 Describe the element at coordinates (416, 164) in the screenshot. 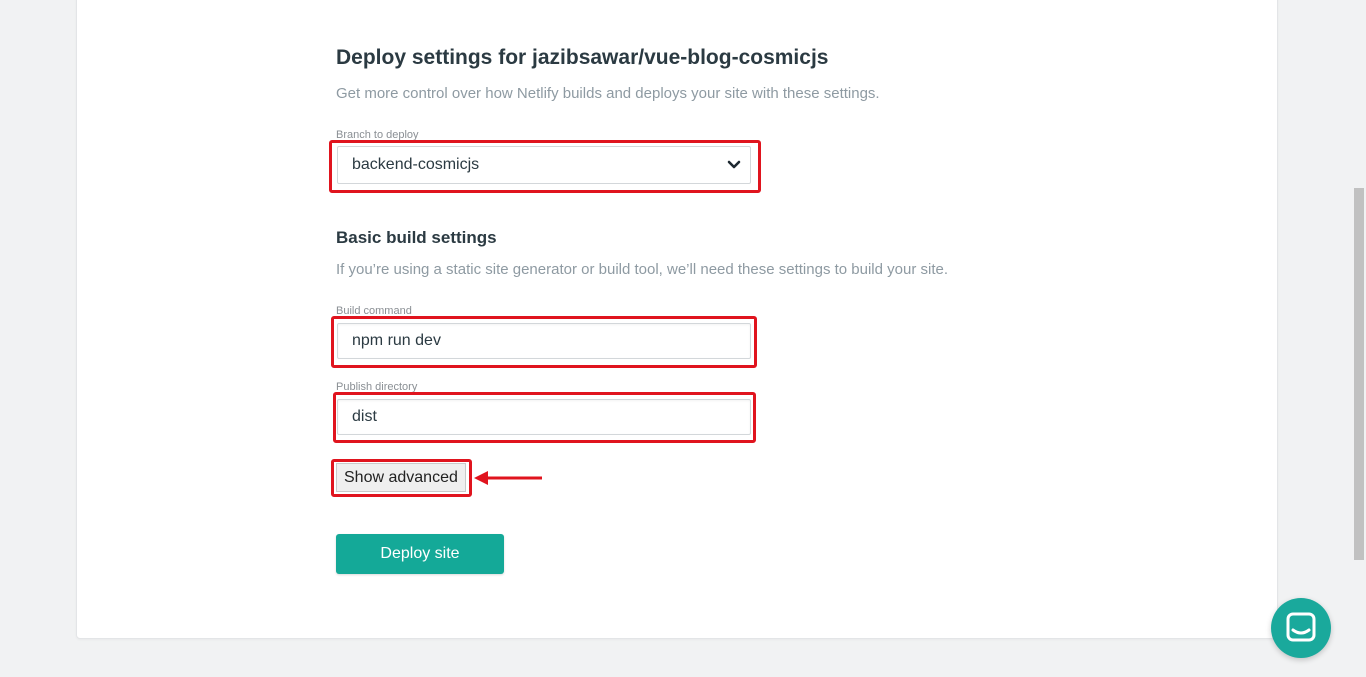

I see `branch-select-value: backend-cosmicjs` at that location.